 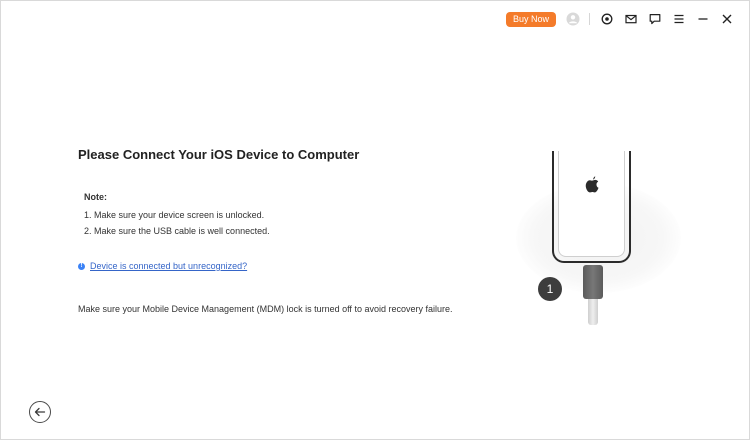 What do you see at coordinates (591, 204) in the screenshot?
I see `phone-screen` at bounding box center [591, 204].